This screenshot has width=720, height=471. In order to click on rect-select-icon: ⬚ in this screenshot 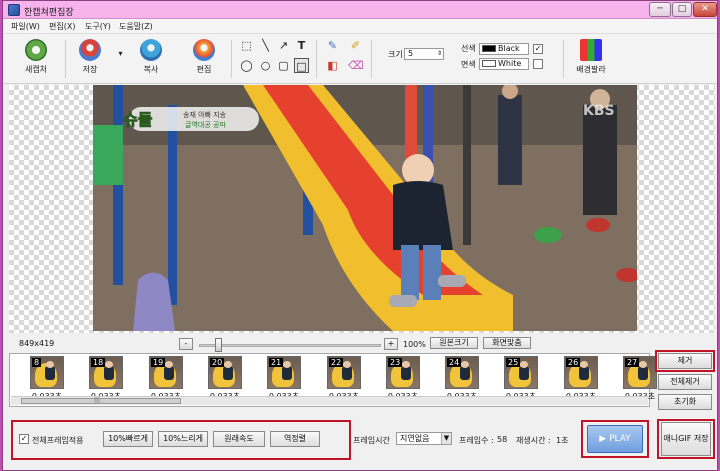, I will do `click(246, 45)`.